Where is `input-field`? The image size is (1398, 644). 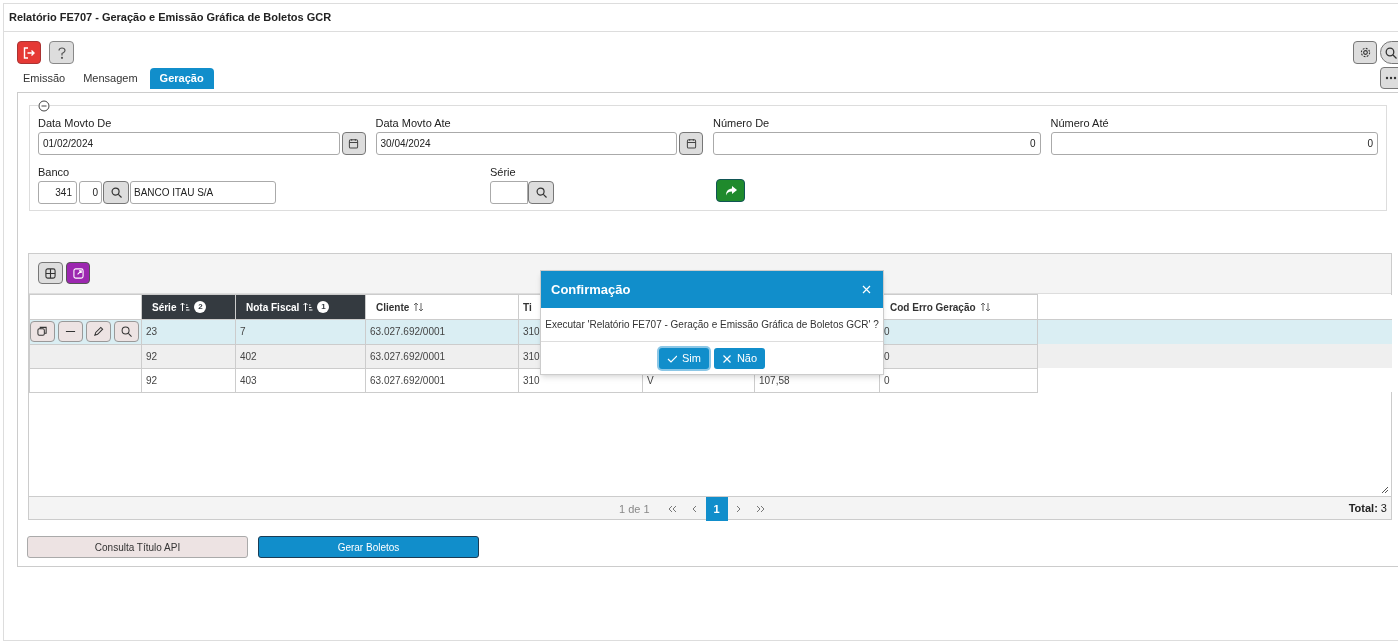 input-field is located at coordinates (509, 192).